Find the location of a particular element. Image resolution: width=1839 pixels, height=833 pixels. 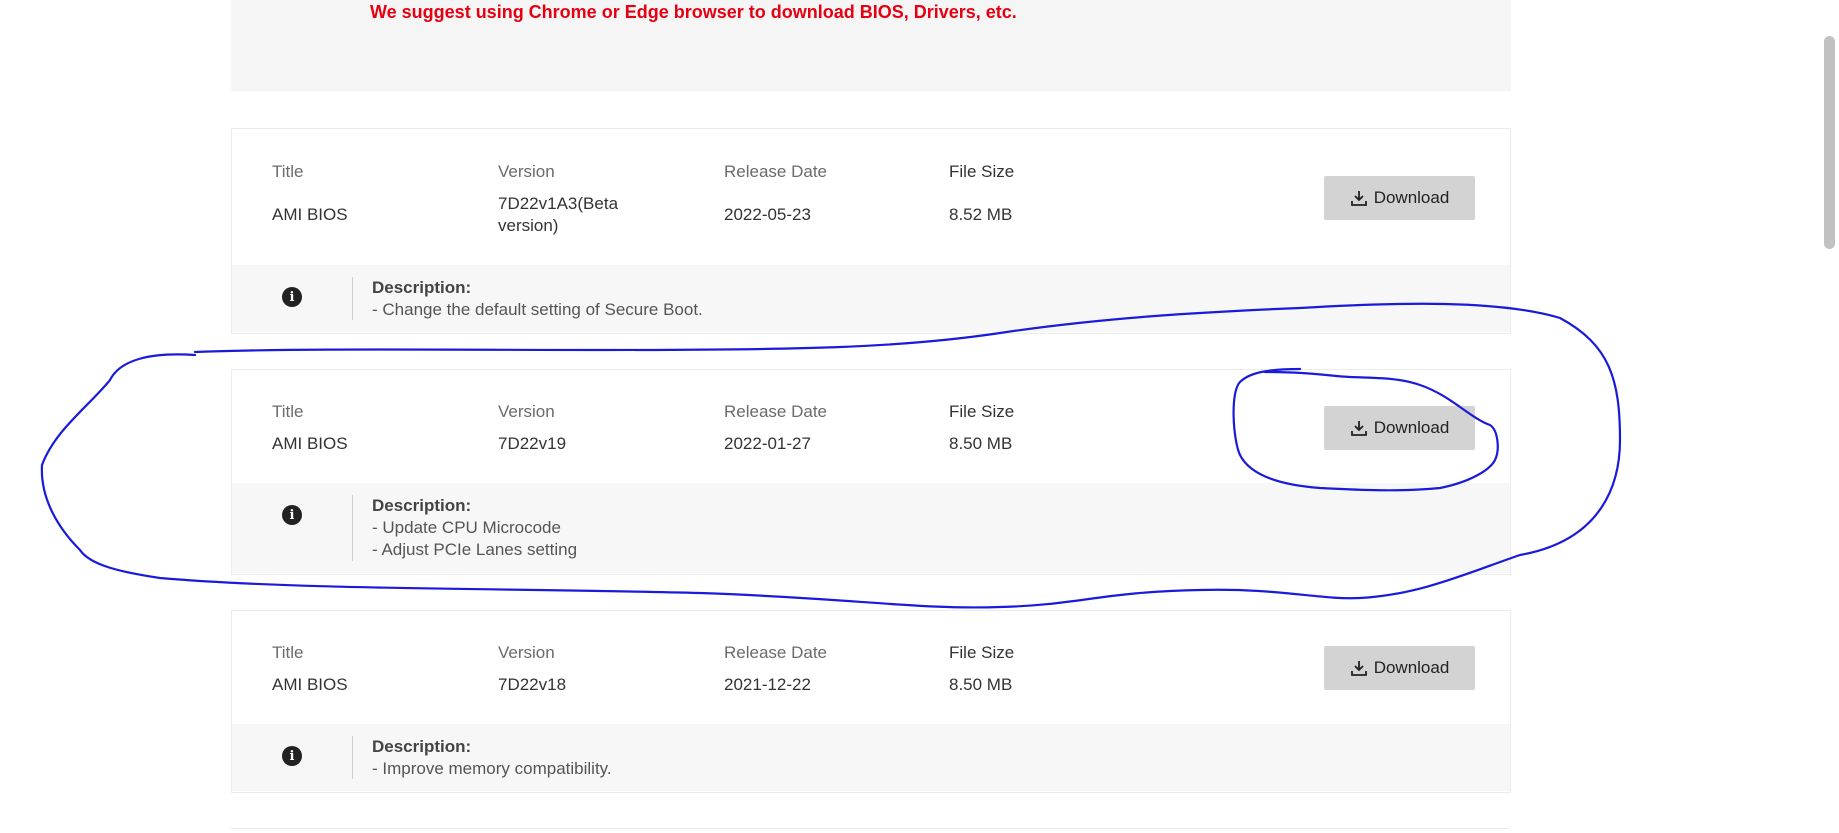

bios-version: 7D22v19 is located at coordinates (532, 443).